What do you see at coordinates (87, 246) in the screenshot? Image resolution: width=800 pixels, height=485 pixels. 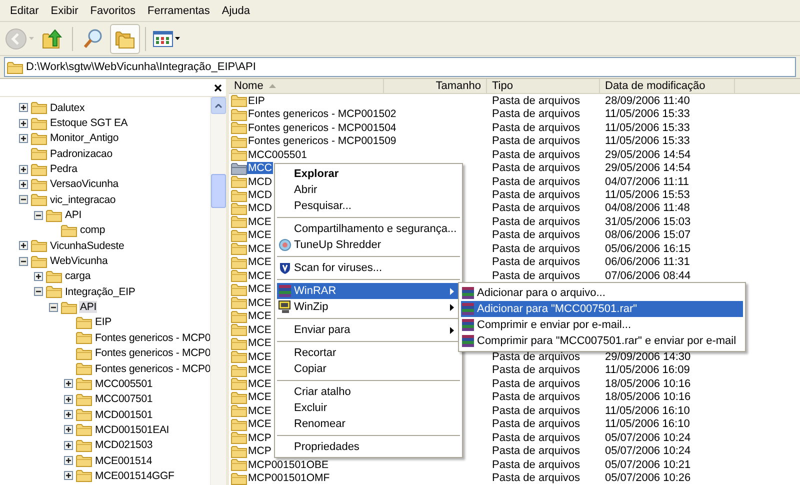 I see `tree-item: VicunhaSudeste` at bounding box center [87, 246].